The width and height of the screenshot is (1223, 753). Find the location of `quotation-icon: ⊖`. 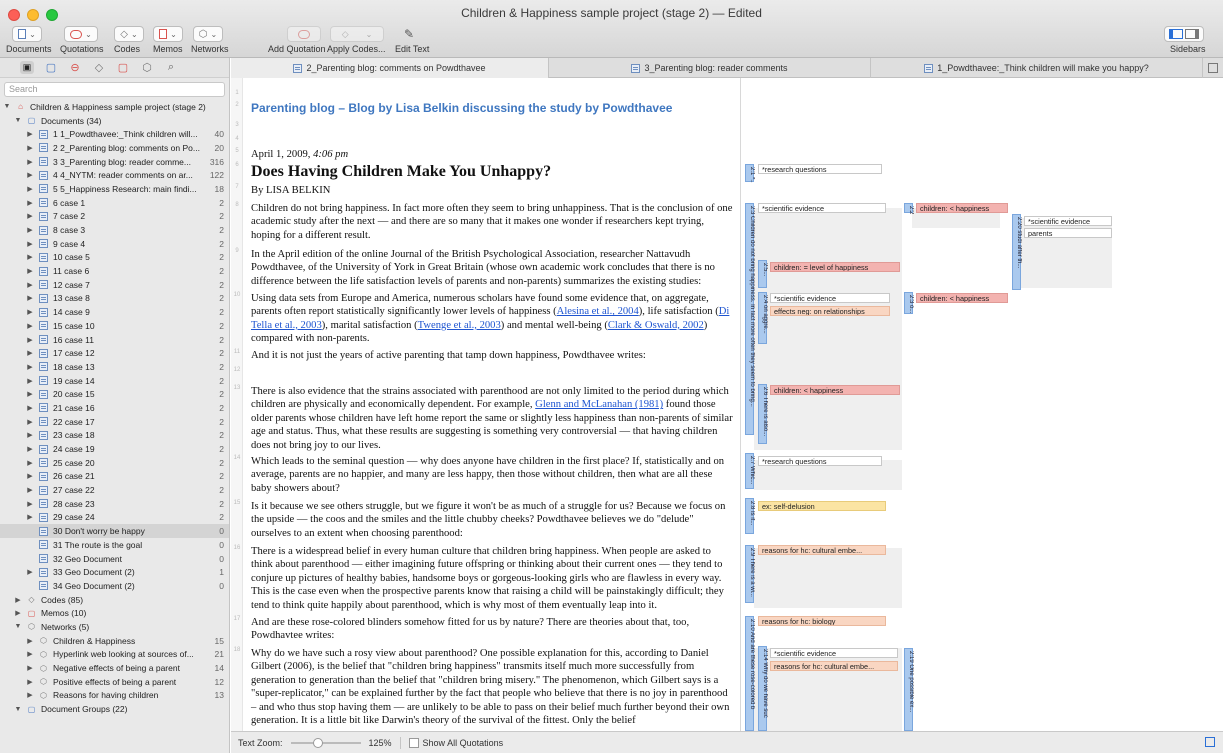

quotation-icon: ⊖ is located at coordinates (75, 67).